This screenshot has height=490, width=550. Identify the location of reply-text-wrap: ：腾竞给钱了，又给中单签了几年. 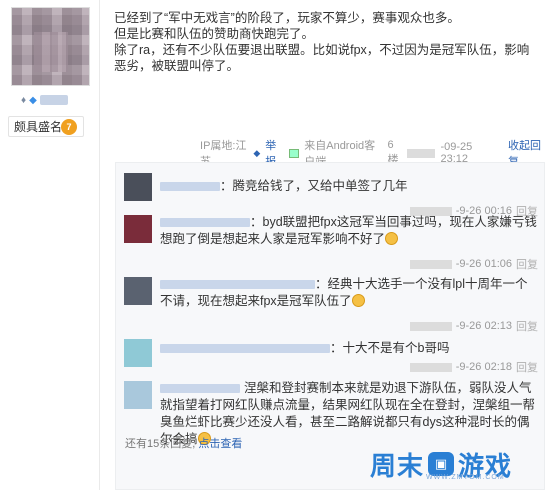
(349, 186).